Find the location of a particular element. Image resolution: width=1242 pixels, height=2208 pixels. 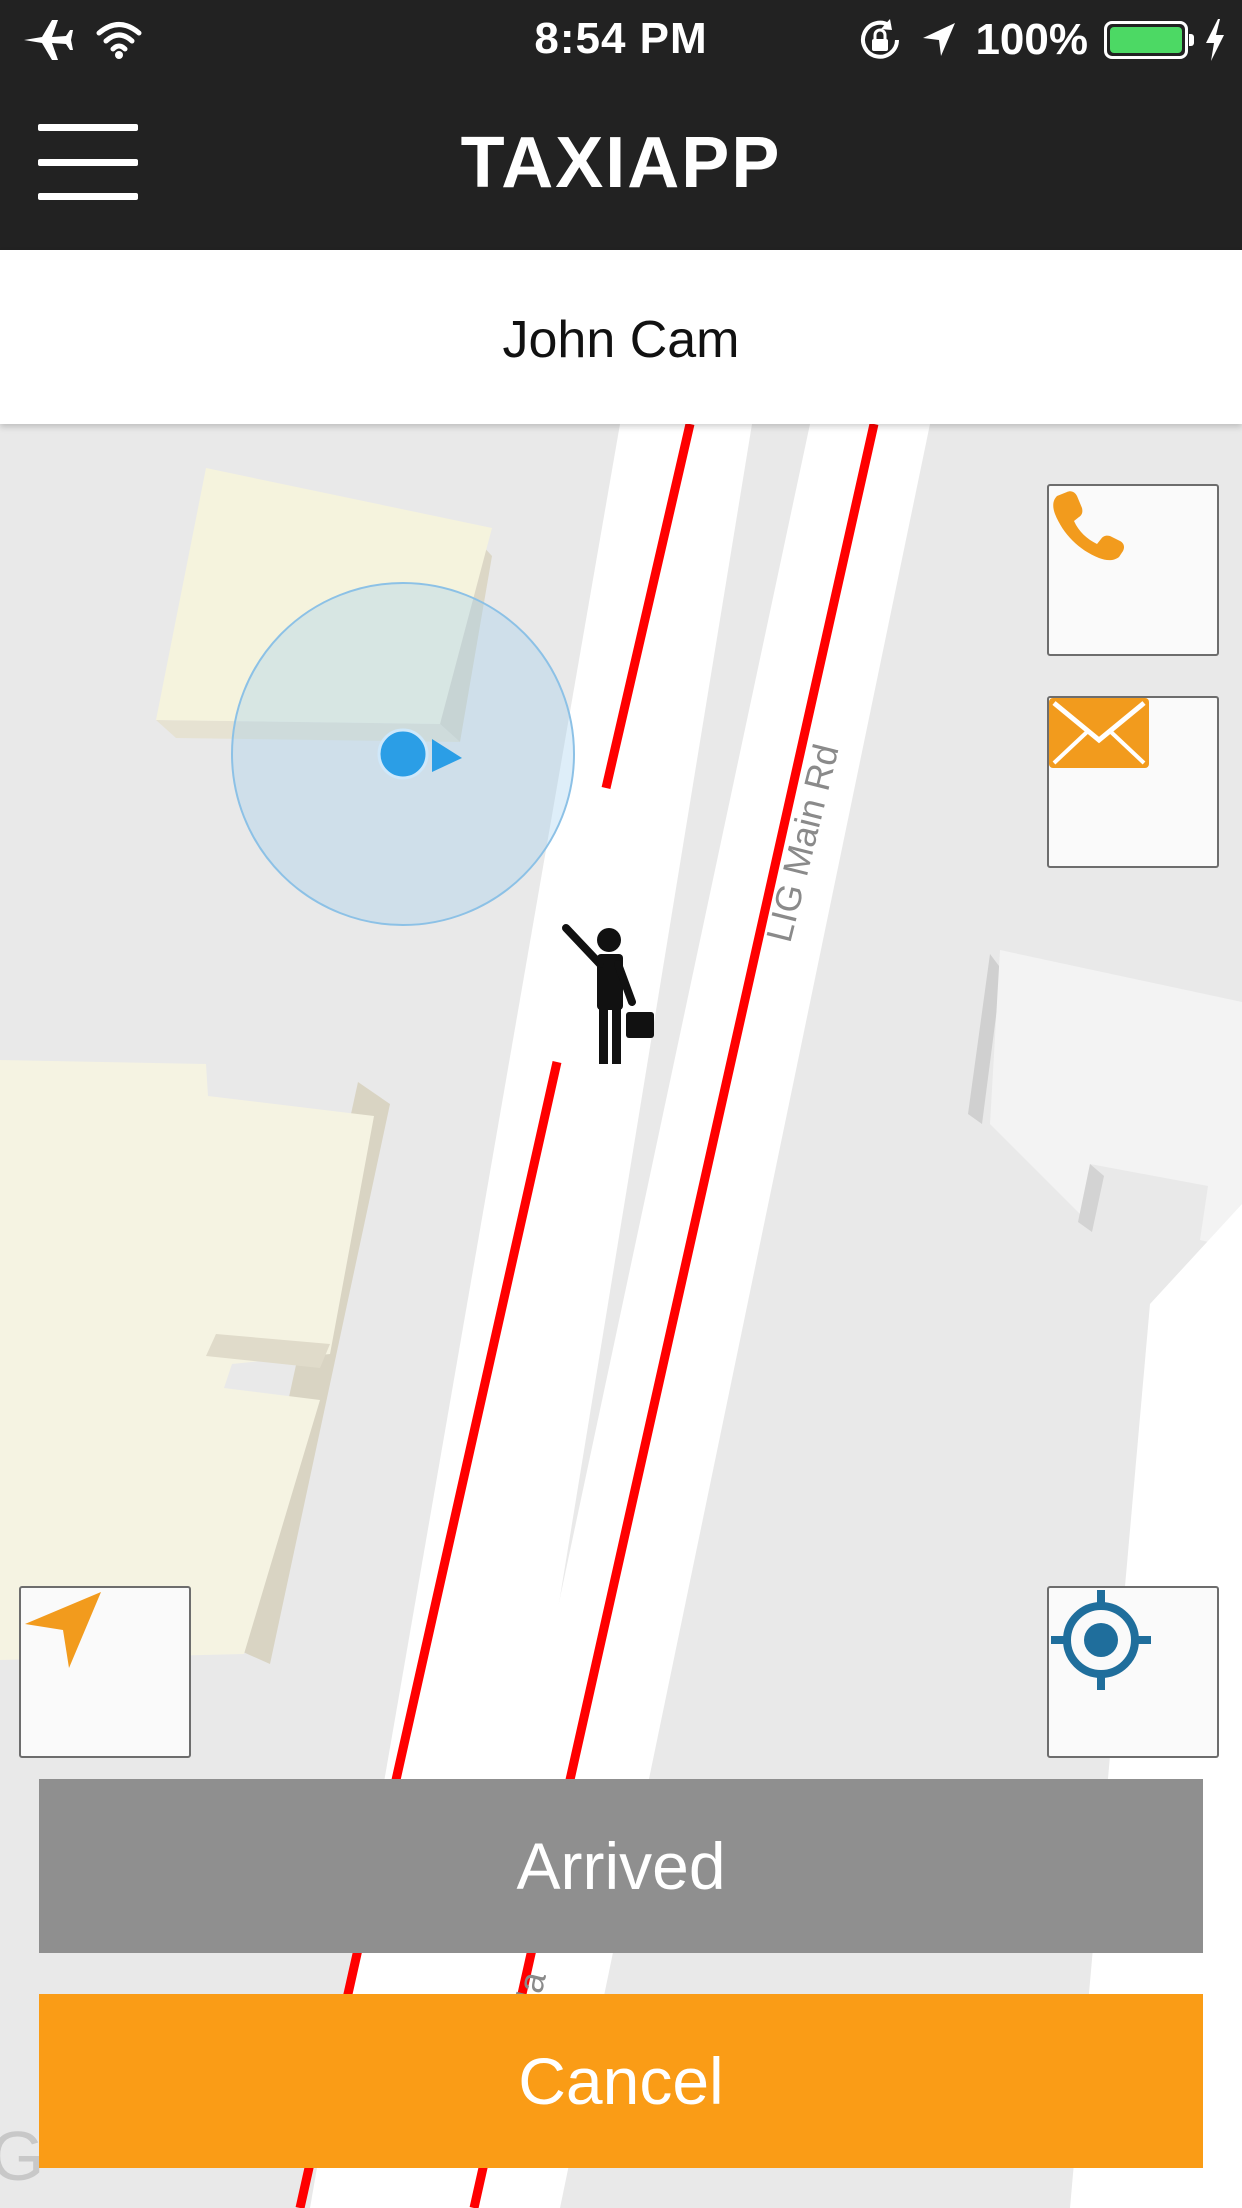

map-watermark: G is located at coordinates (22, 2156).